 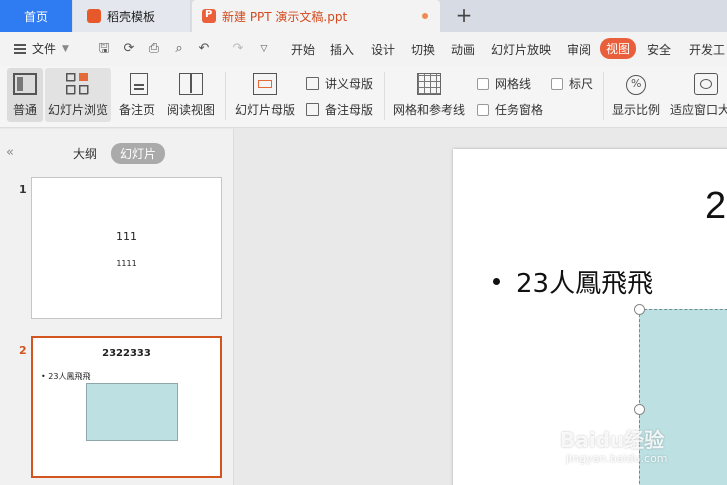 What do you see at coordinates (10, 152) in the screenshot?
I see `collapse-panel-icon: «` at bounding box center [10, 152].